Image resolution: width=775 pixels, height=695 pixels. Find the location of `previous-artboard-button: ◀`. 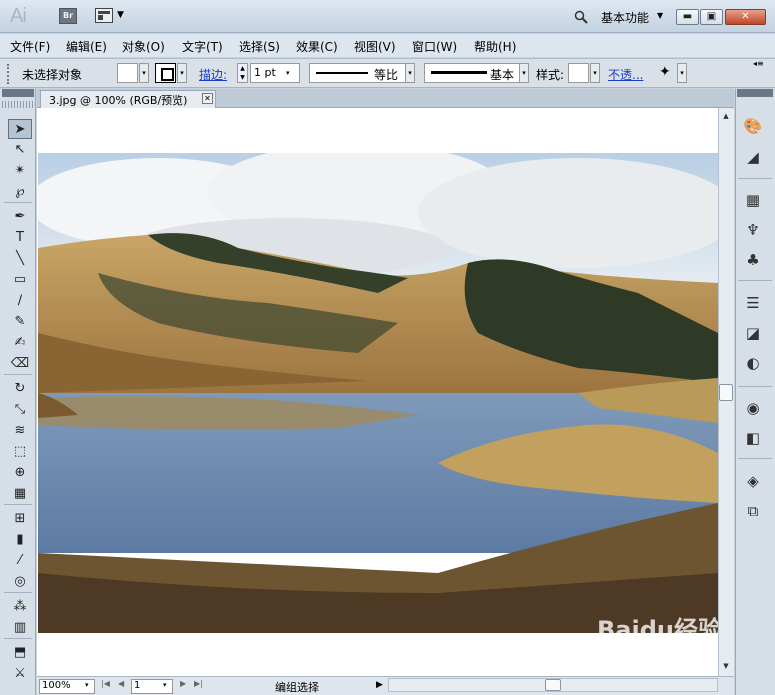

previous-artboard-button: ◀ is located at coordinates (121, 683).